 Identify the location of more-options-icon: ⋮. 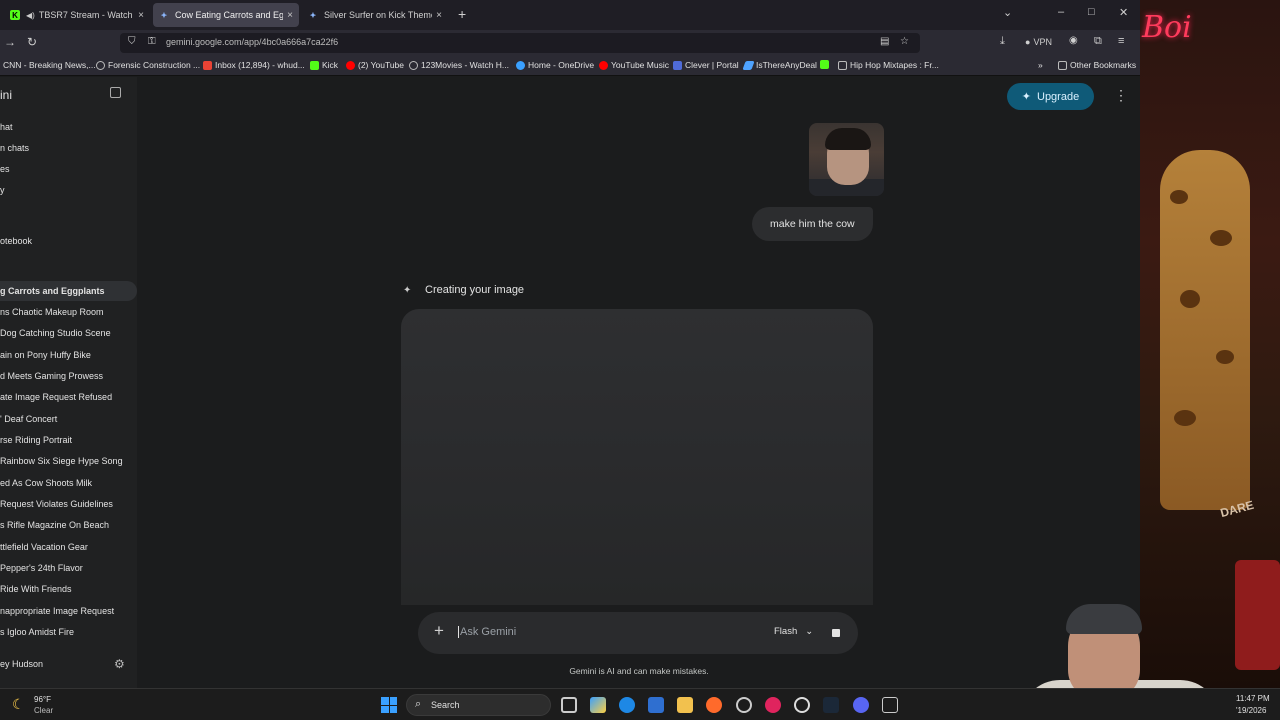
(1121, 95).